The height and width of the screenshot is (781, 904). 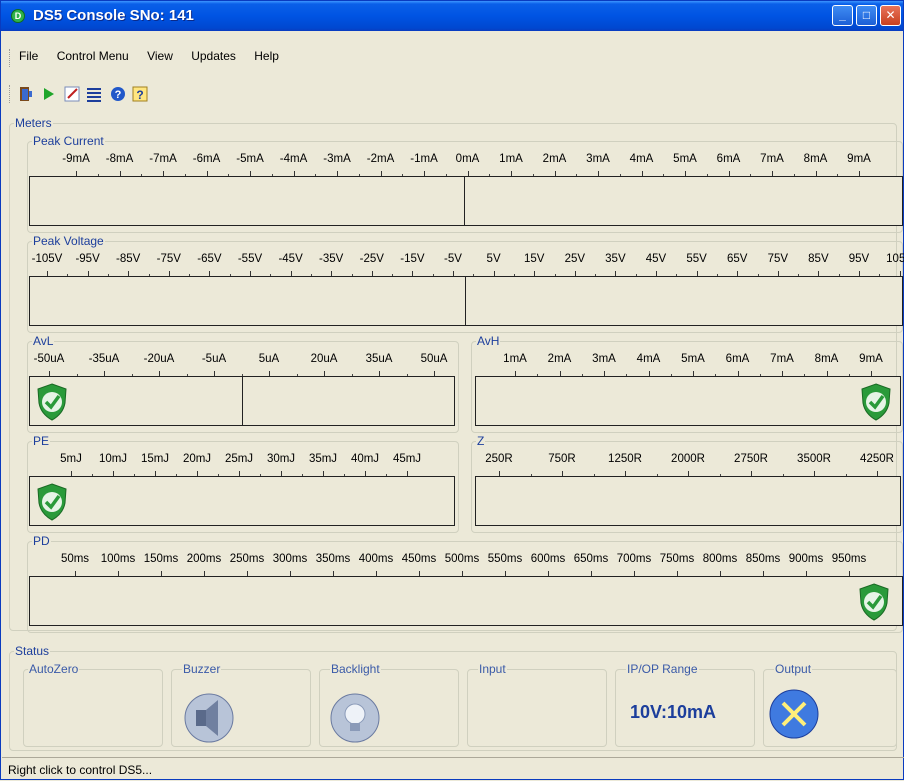 I want to click on z-meter, so click(x=688, y=501).